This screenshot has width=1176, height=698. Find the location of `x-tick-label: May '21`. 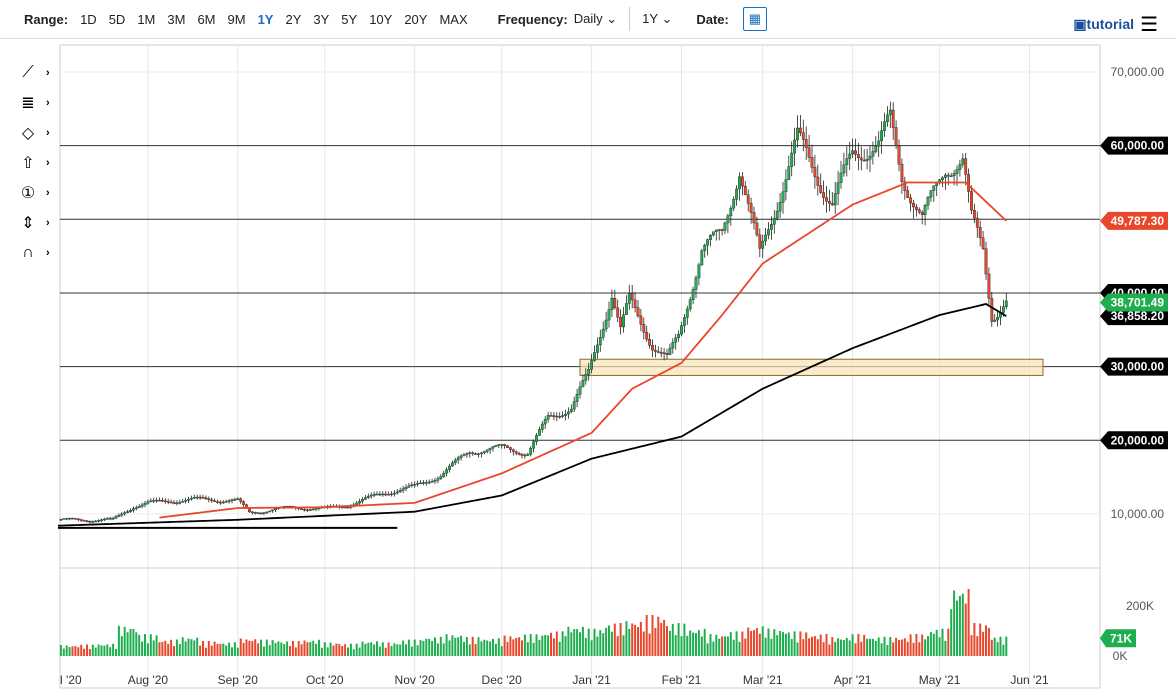

x-tick-label: May '21 is located at coordinates (940, 680).